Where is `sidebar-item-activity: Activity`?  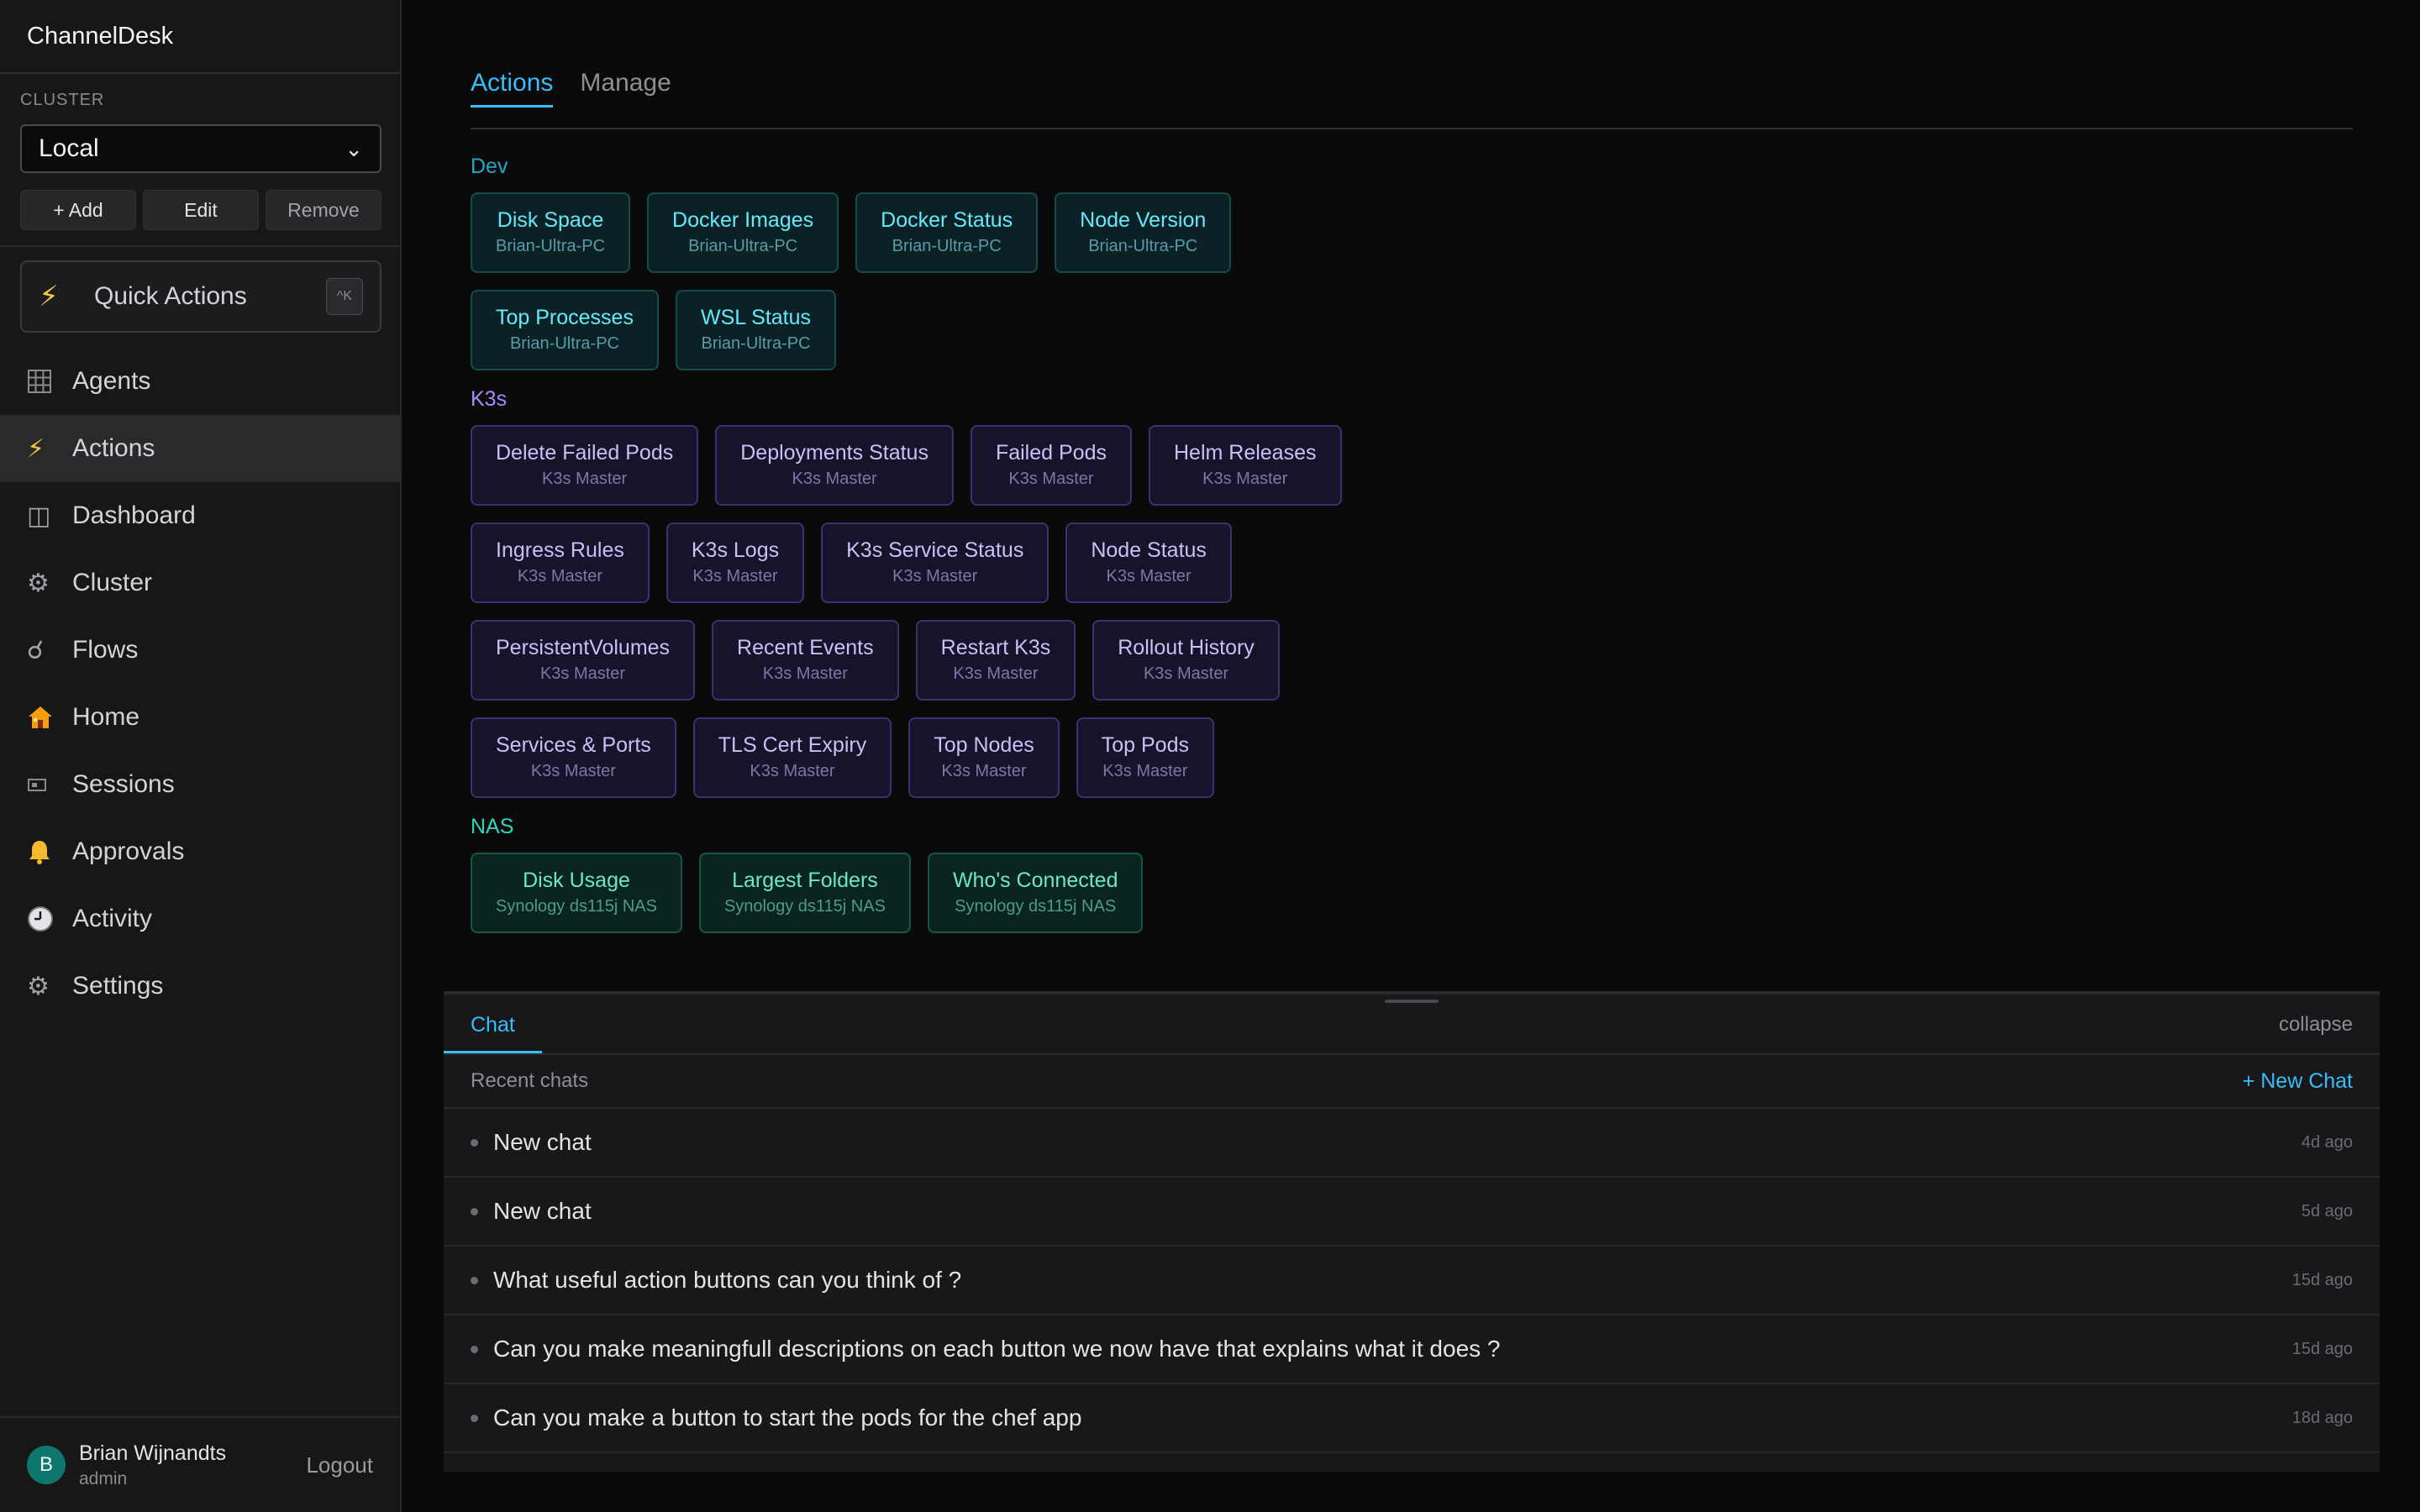 sidebar-item-activity: Activity is located at coordinates (200, 919).